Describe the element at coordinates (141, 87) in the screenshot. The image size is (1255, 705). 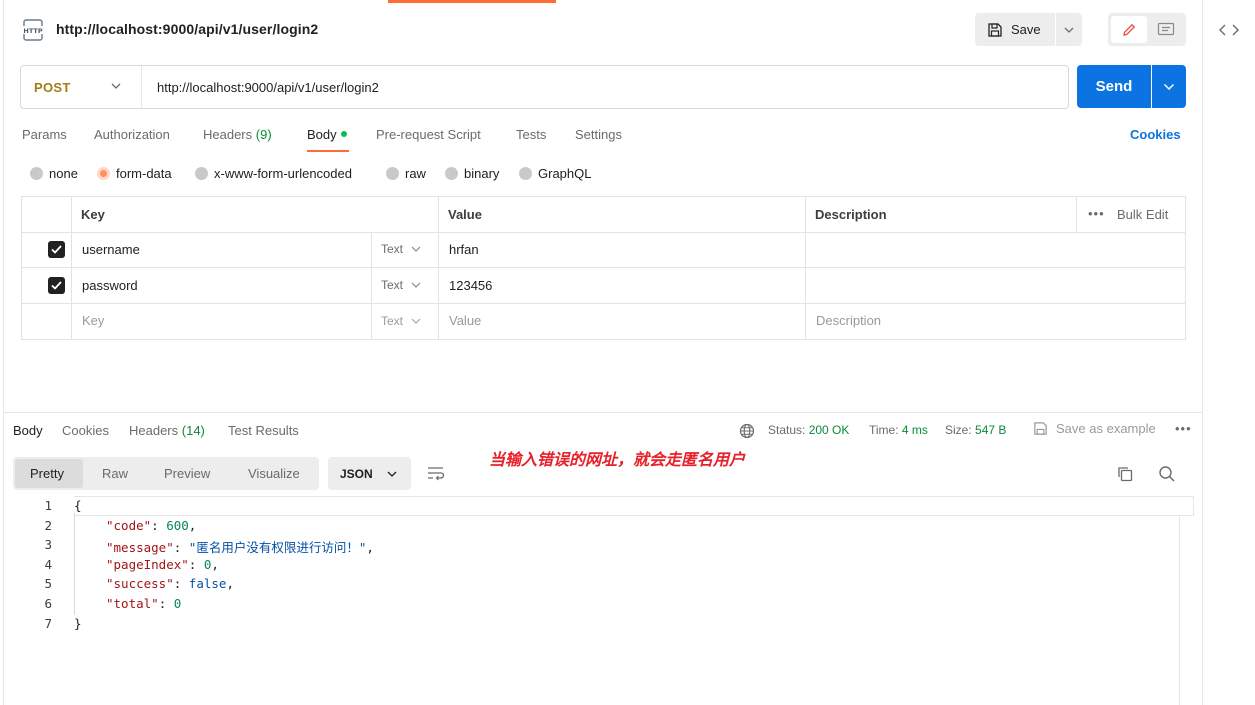
I see `url-divider` at that location.